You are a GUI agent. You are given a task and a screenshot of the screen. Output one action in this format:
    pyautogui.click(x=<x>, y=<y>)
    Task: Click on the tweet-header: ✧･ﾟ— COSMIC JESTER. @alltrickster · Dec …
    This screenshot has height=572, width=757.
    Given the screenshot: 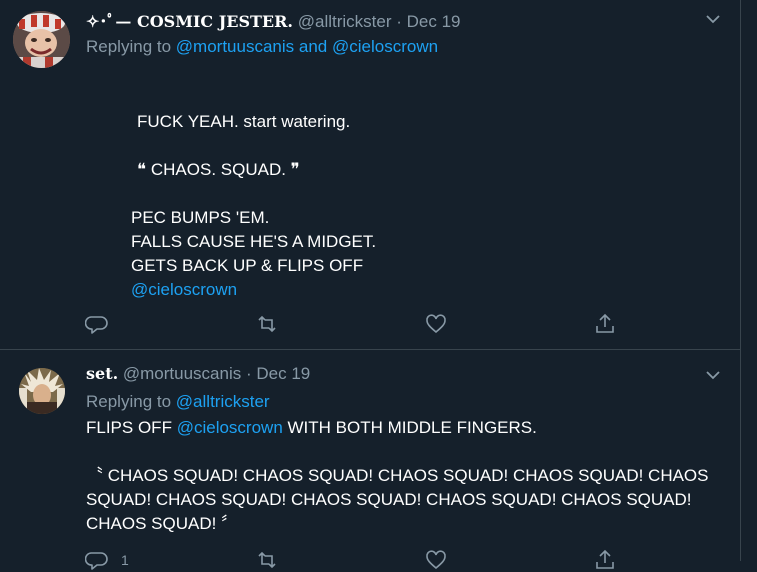 What is the action you would take?
    pyautogui.click(x=273, y=20)
    